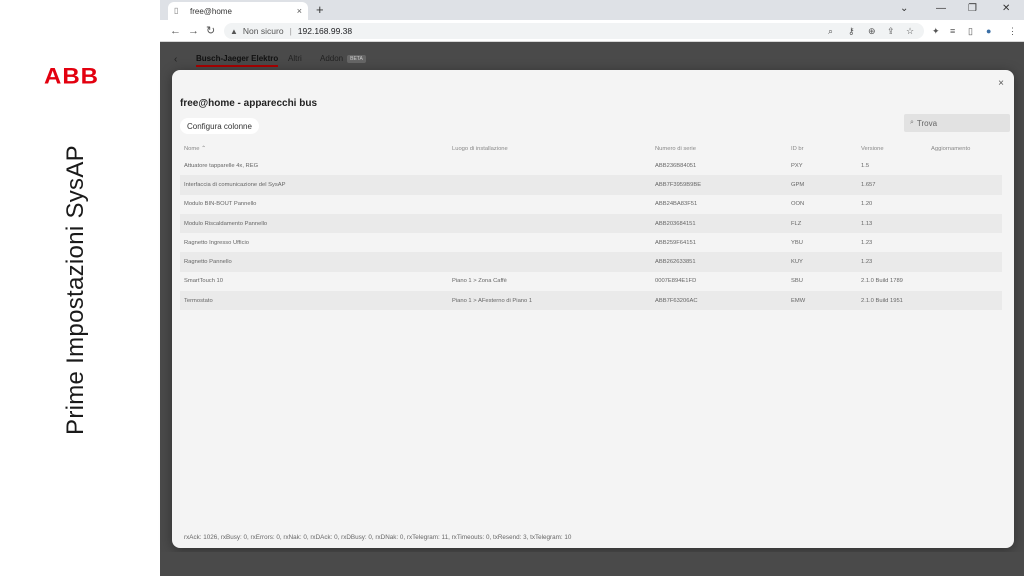  I want to click on cell-version: 2.1.0 Build 1951, so click(882, 300).